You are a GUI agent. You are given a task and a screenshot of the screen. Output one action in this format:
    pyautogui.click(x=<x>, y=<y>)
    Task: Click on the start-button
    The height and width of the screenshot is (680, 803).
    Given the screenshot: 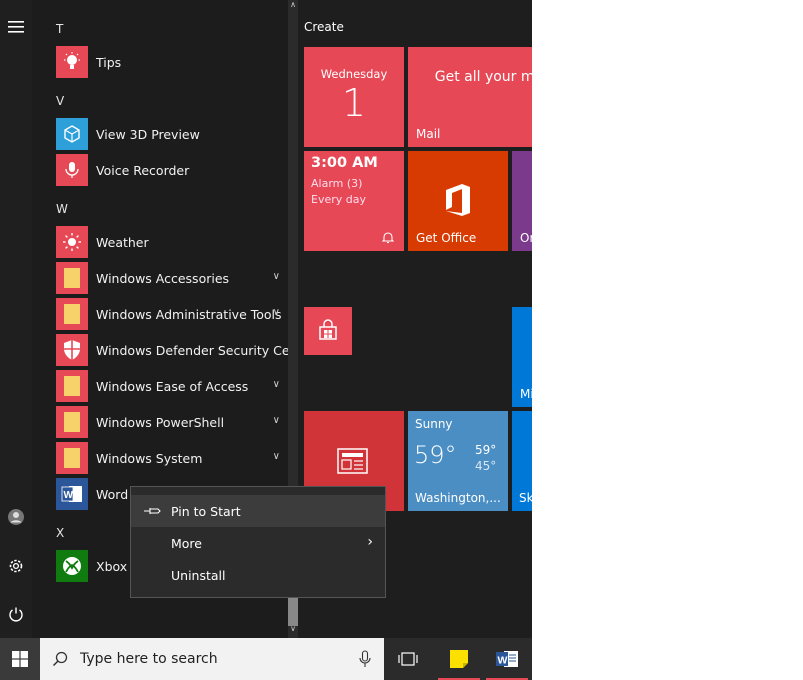 What is the action you would take?
    pyautogui.click(x=20, y=659)
    